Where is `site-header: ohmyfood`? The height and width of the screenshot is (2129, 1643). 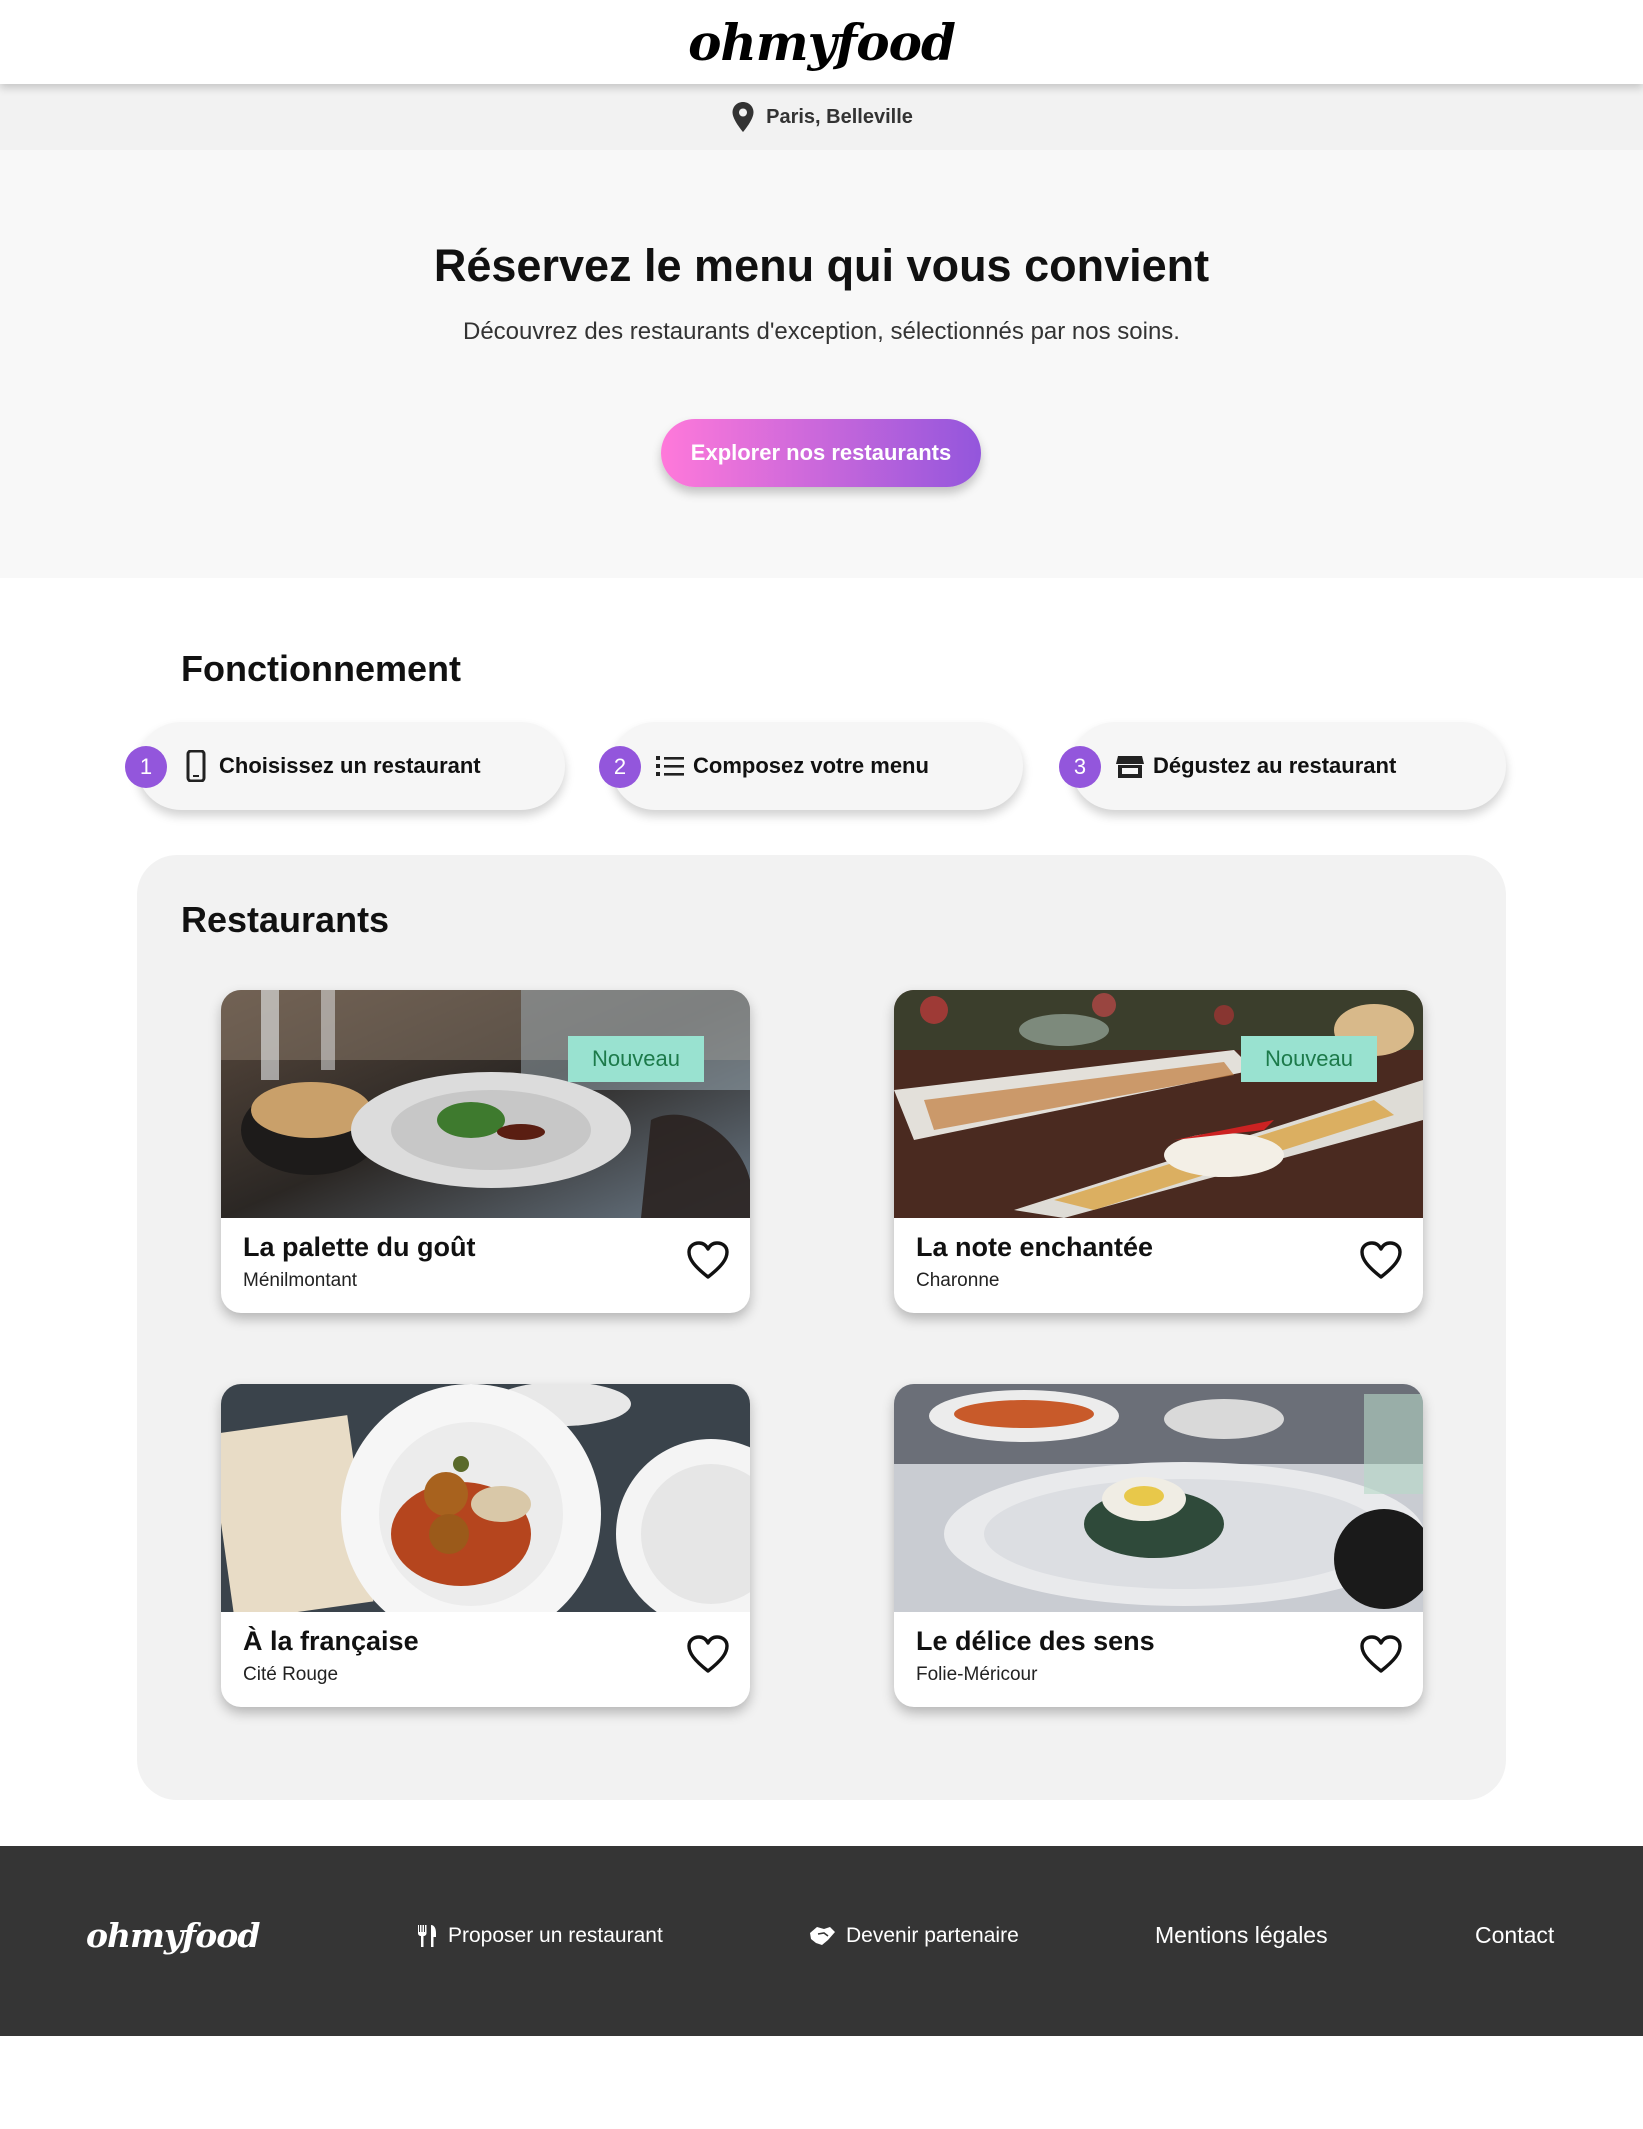 site-header: ohmyfood is located at coordinates (821, 42).